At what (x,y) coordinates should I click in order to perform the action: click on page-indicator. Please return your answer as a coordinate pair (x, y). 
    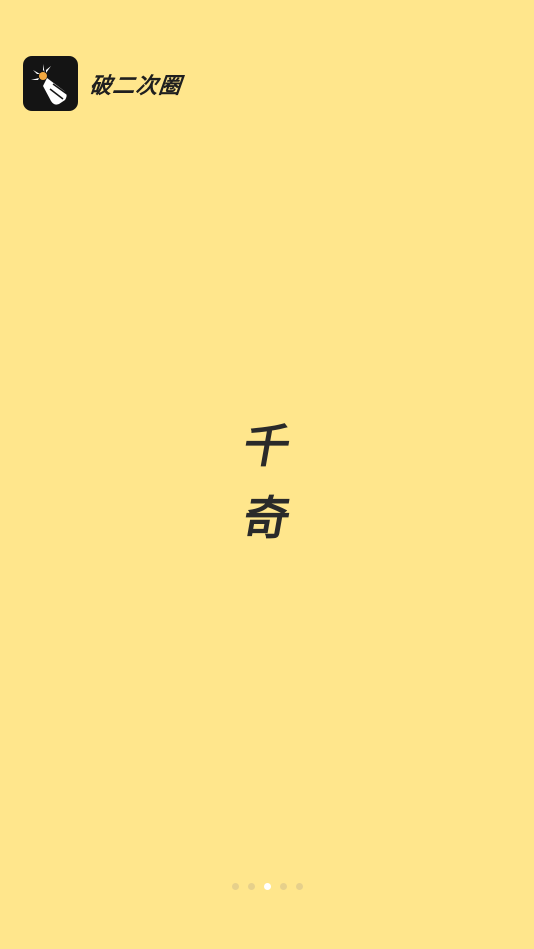
    Looking at the image, I should click on (267, 886).